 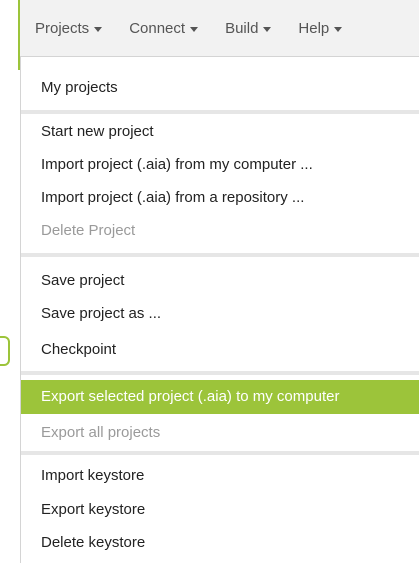 What do you see at coordinates (314, 28) in the screenshot?
I see `menu-help-label: Help` at bounding box center [314, 28].